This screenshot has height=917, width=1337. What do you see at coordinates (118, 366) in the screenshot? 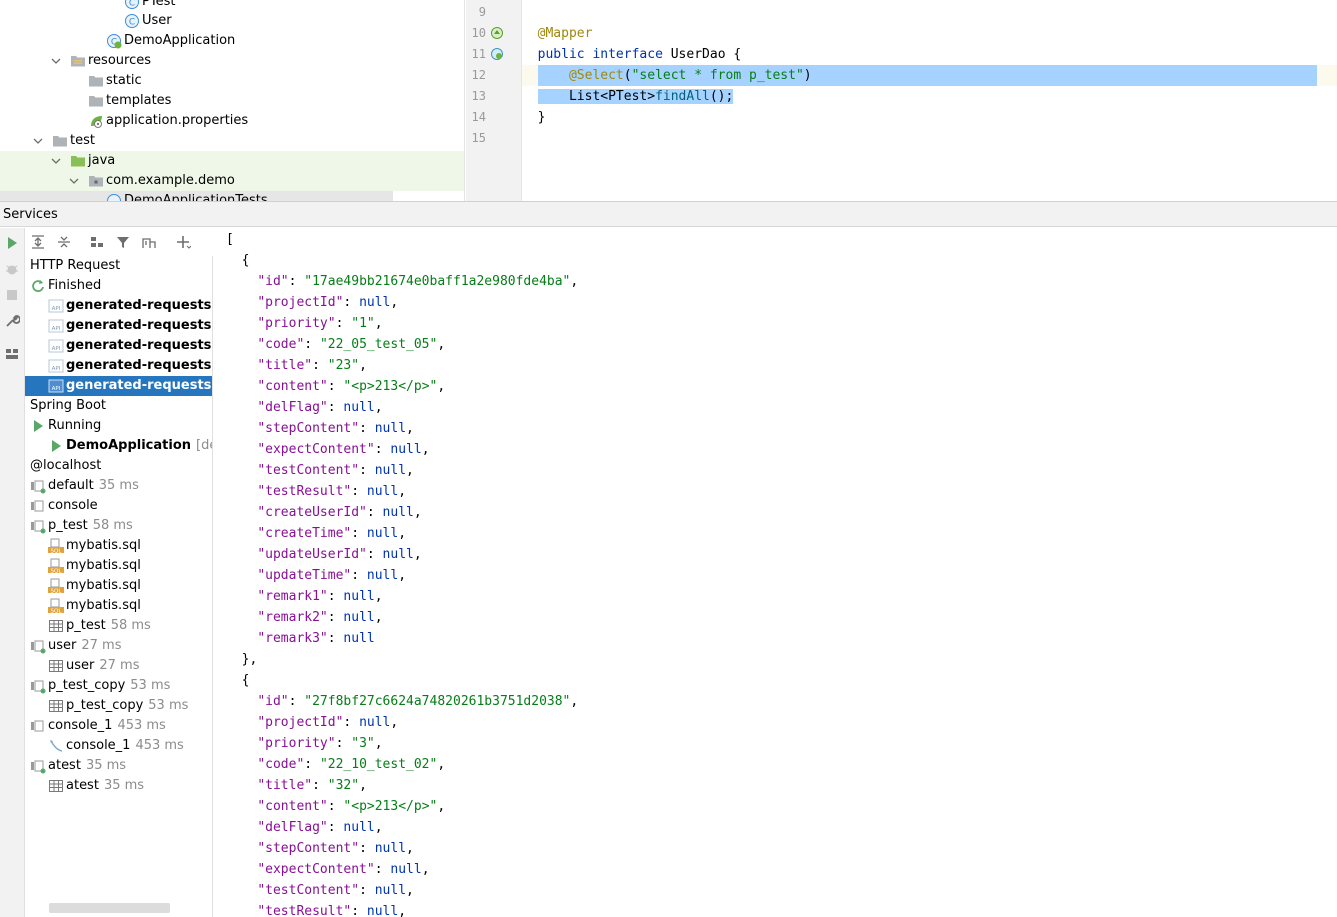
I see `svc-node-generated-request: API generated-requests#27` at bounding box center [118, 366].